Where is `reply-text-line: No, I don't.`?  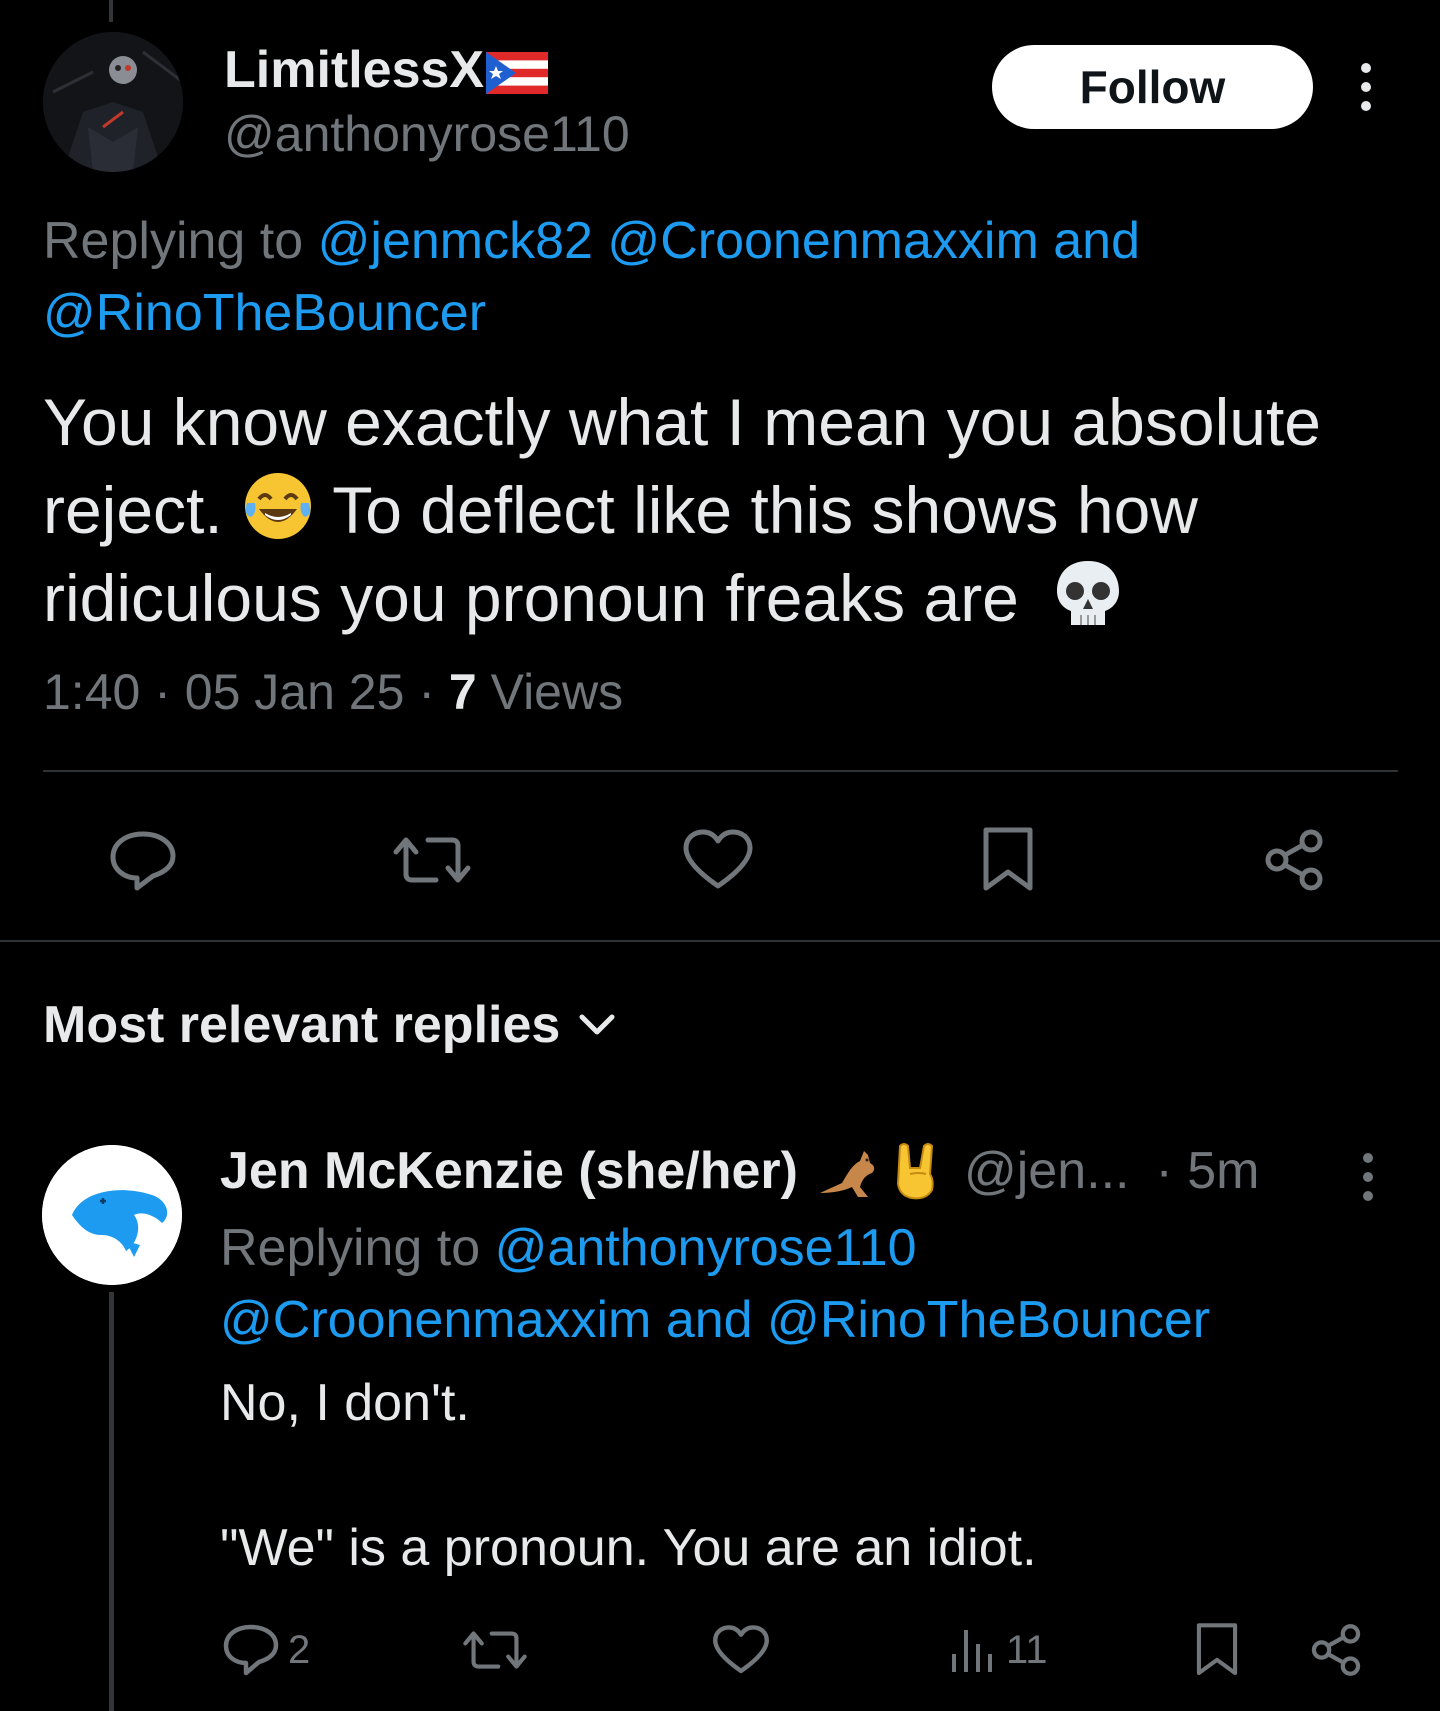 reply-text-line: No, I don't. is located at coordinates (345, 1403).